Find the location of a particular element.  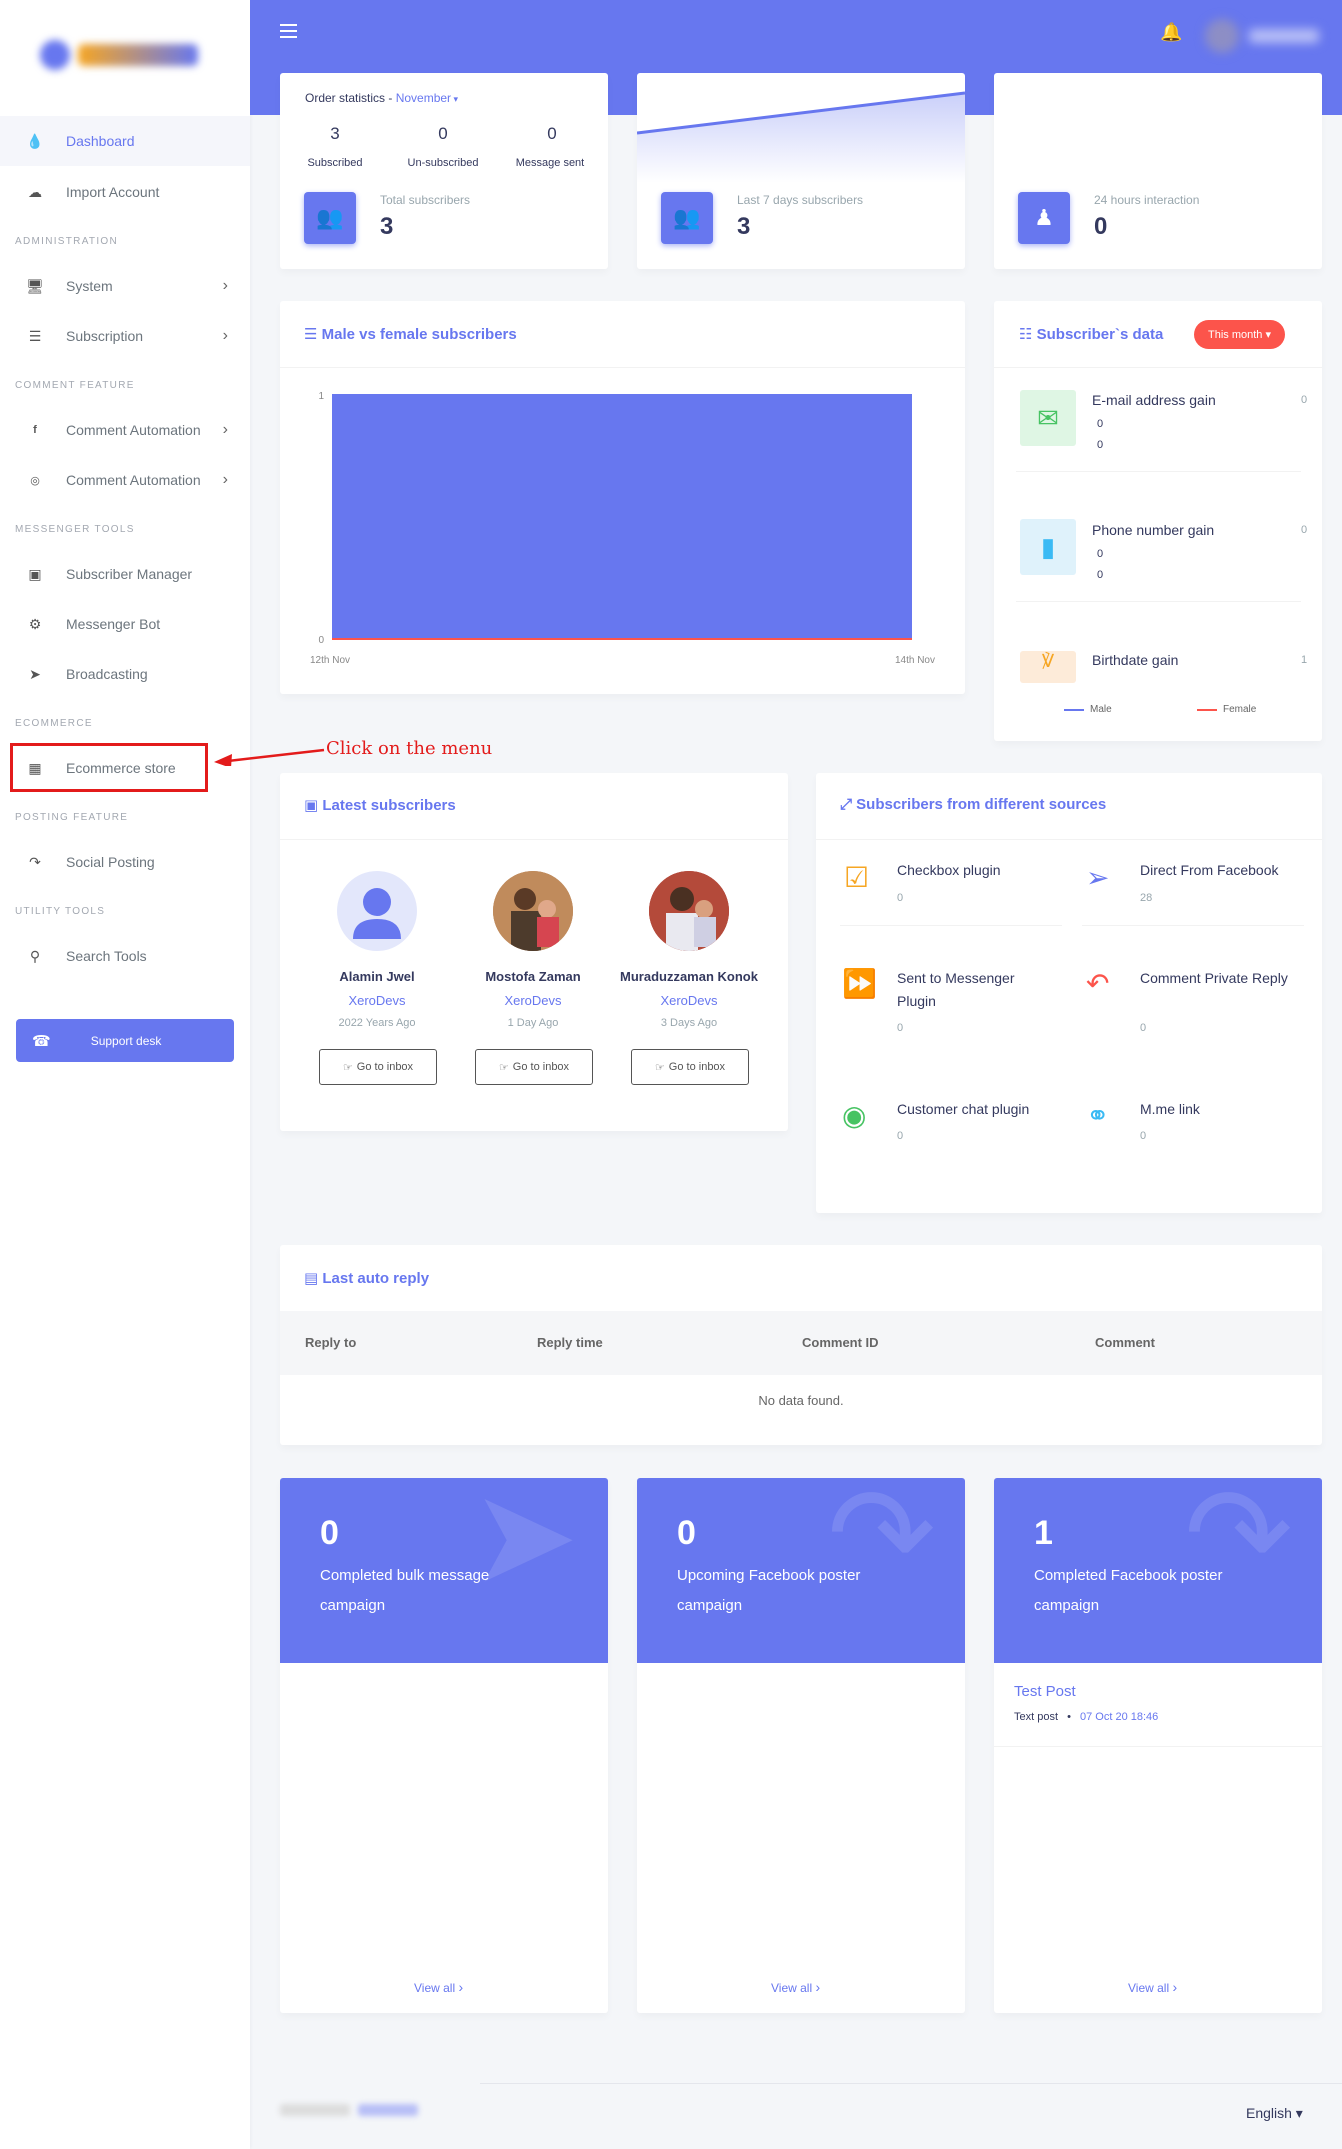

table-header is located at coordinates (801, 1343).